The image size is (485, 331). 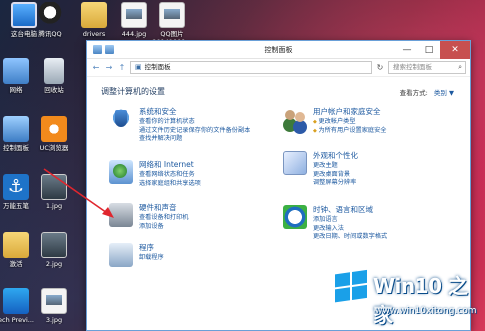 What do you see at coordinates (151, 258) in the screenshot?
I see `category-link: 卸载程序` at bounding box center [151, 258].